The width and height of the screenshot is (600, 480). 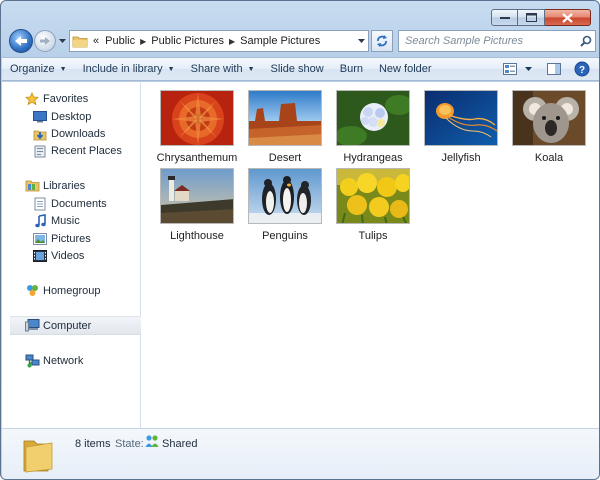 I want to click on include-in-library-label: Include in library, so click(x=122, y=69).